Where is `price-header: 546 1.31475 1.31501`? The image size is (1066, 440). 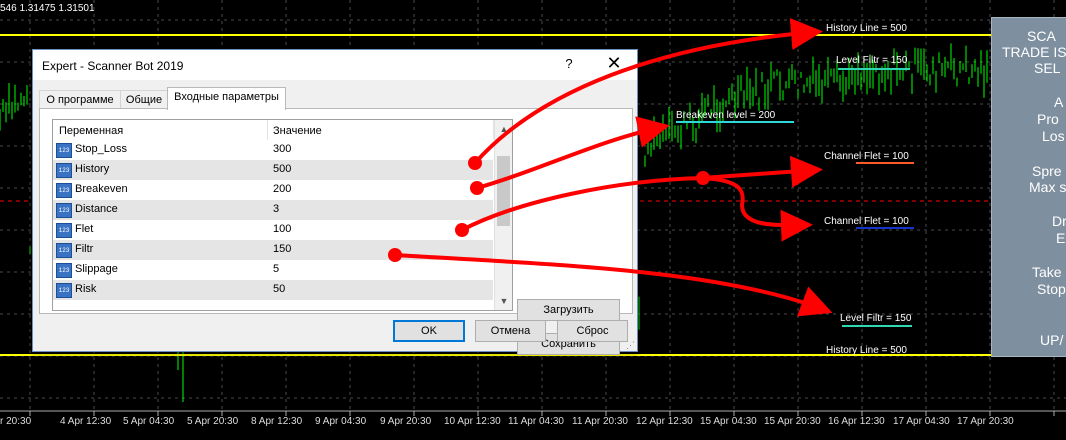 price-header: 546 1.31475 1.31501 is located at coordinates (47, 8).